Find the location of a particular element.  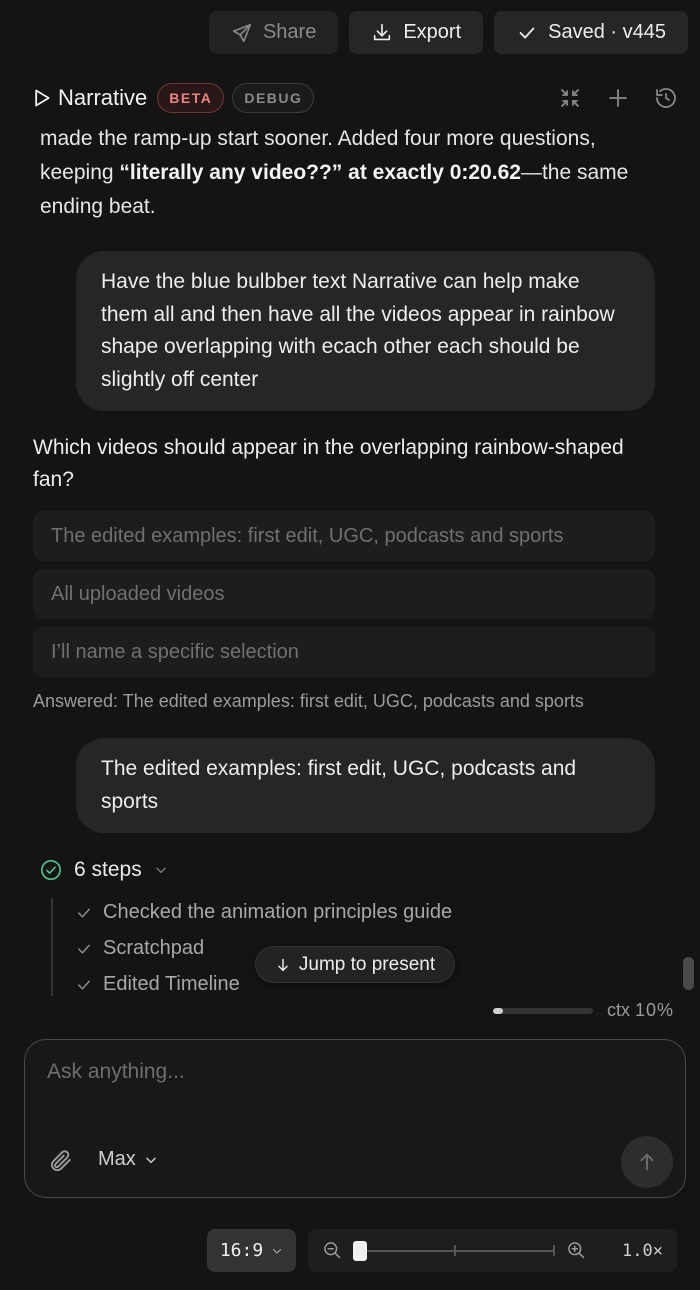

arrow-down-icon is located at coordinates (283, 964).